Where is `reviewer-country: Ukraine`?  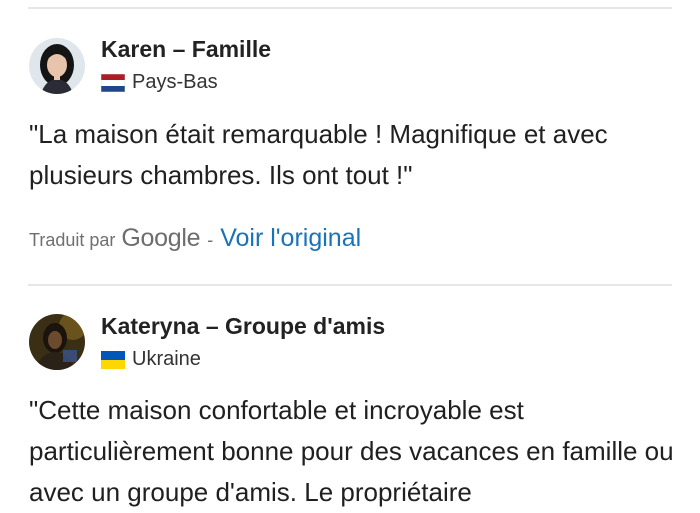
reviewer-country: Ukraine is located at coordinates (151, 359).